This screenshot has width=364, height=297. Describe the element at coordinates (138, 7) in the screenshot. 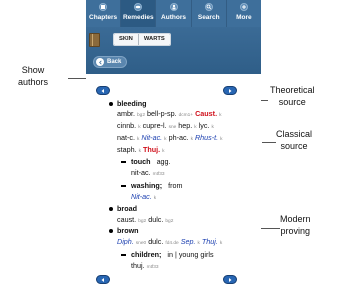

I see `pill-icon` at that location.